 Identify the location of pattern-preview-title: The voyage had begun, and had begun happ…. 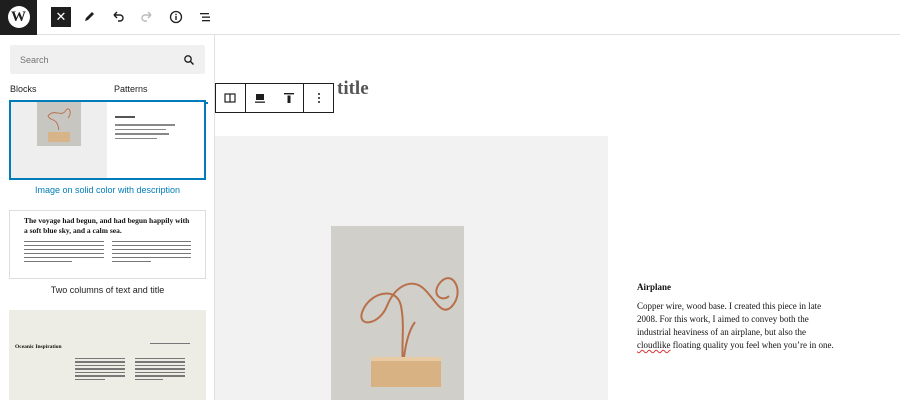
(107, 225).